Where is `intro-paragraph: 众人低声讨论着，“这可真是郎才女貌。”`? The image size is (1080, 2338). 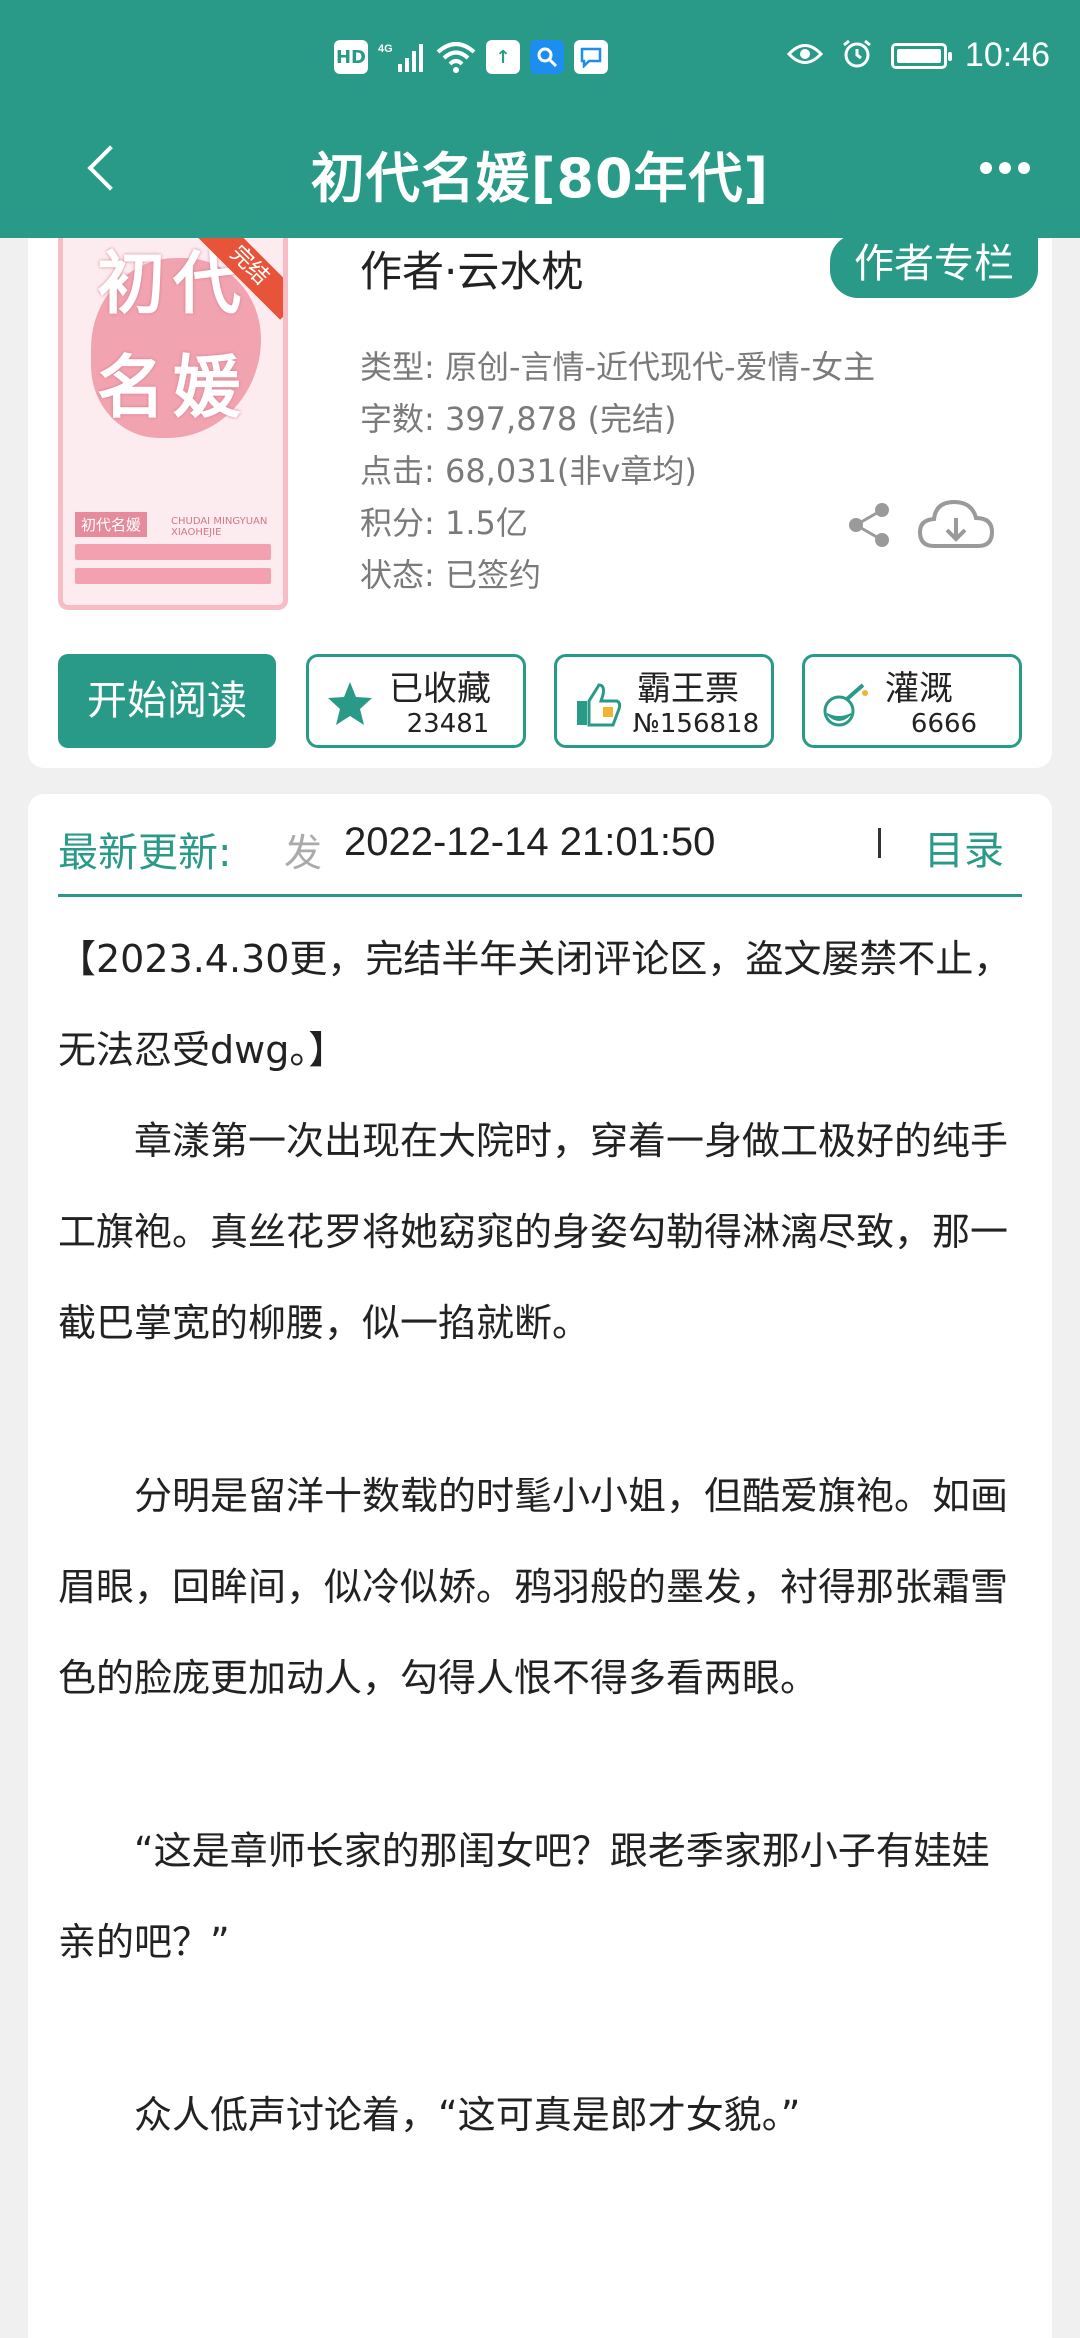 intro-paragraph: 众人低声讨论着，“这可真是郎才女貌。” is located at coordinates (467, 2115).